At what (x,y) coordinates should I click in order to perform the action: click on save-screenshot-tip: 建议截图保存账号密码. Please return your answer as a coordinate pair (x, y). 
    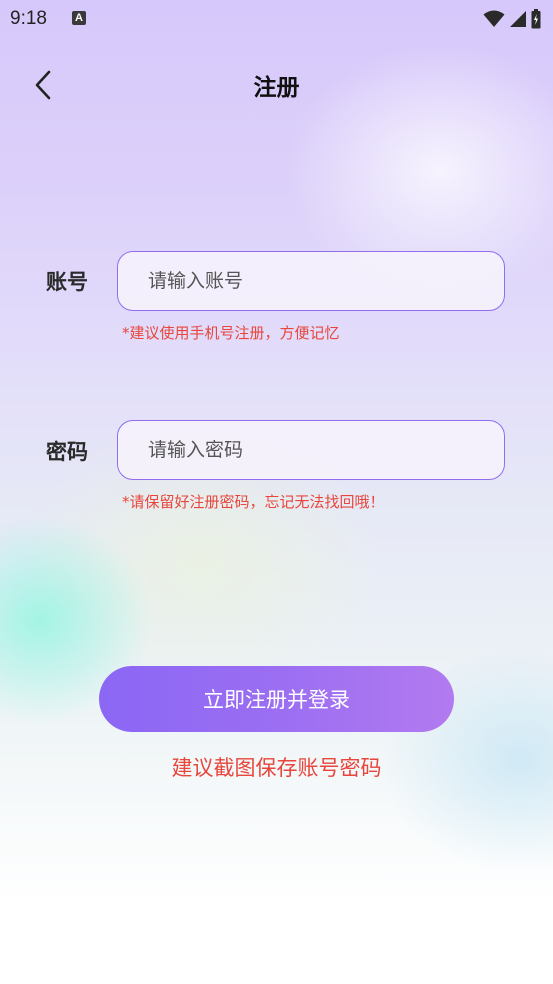
    Looking at the image, I should click on (276, 768).